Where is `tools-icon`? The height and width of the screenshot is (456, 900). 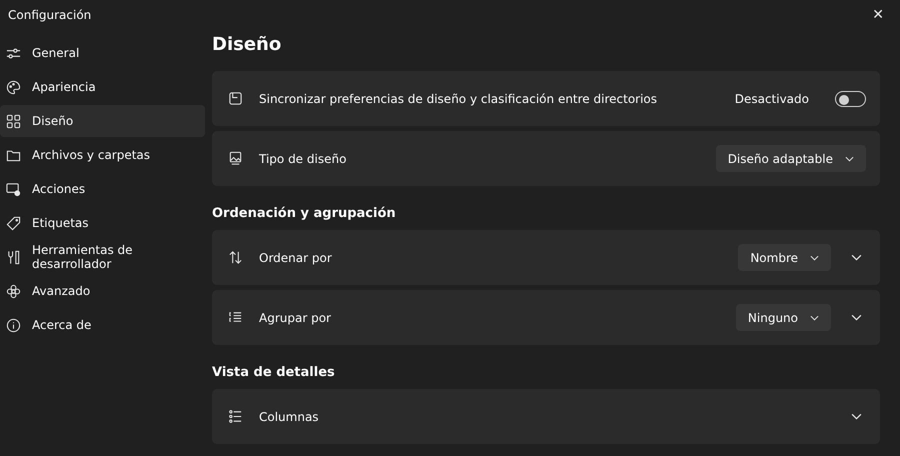 tools-icon is located at coordinates (13, 257).